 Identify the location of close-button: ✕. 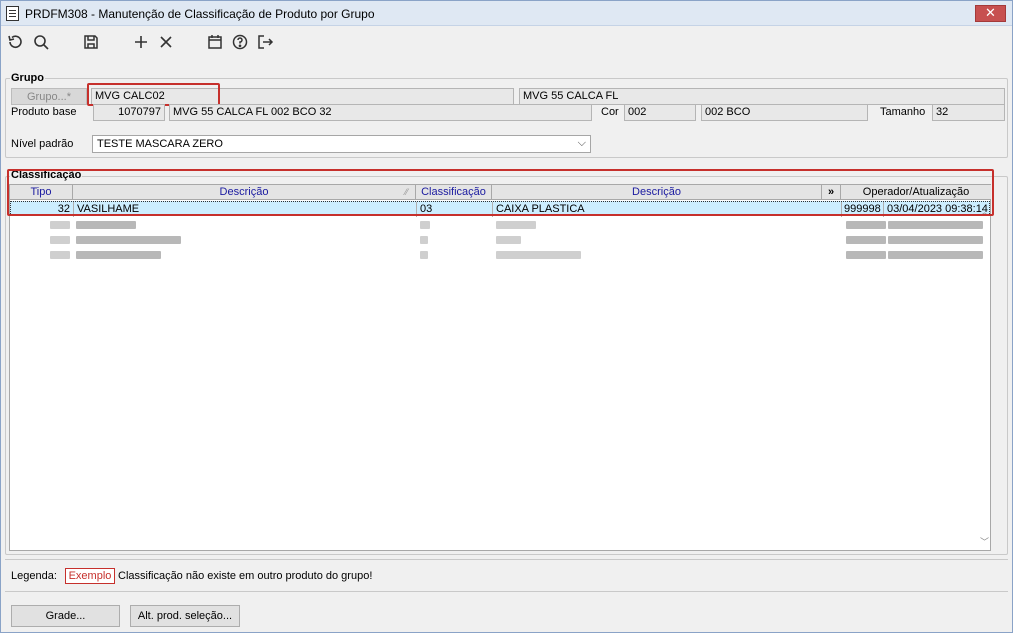
(990, 13).